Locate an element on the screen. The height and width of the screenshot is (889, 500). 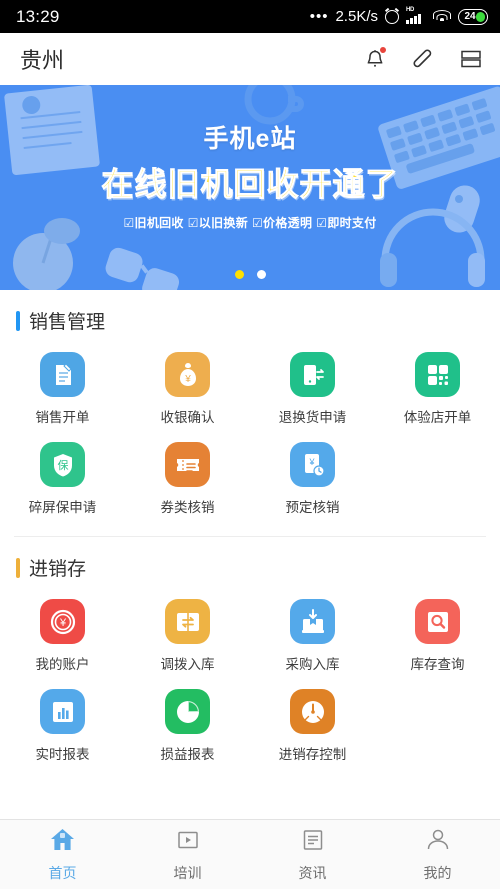
banner-text: 手机e站 在线旧机回收开通了 ☑旧机回收 ☑以旧换新 ☑价格透明 ☑即时支付 is located at coordinates (250, 175).